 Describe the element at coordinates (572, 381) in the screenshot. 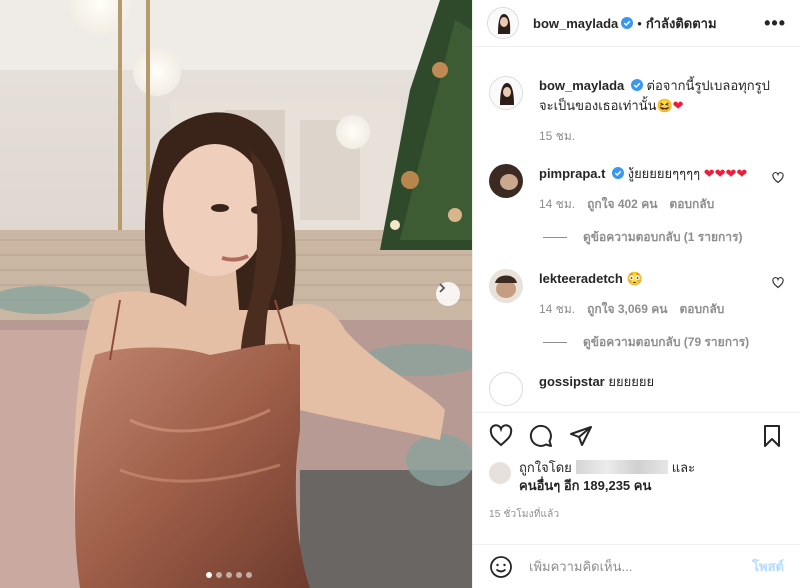

I see `comment-username: gossipstar` at that location.